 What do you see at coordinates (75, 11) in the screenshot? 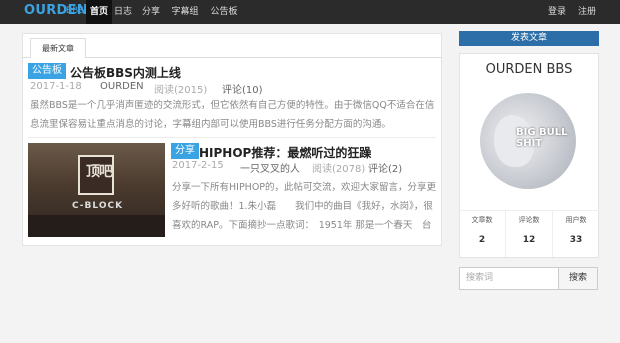
I see `brand-subtitle: BBS` at bounding box center [75, 11].